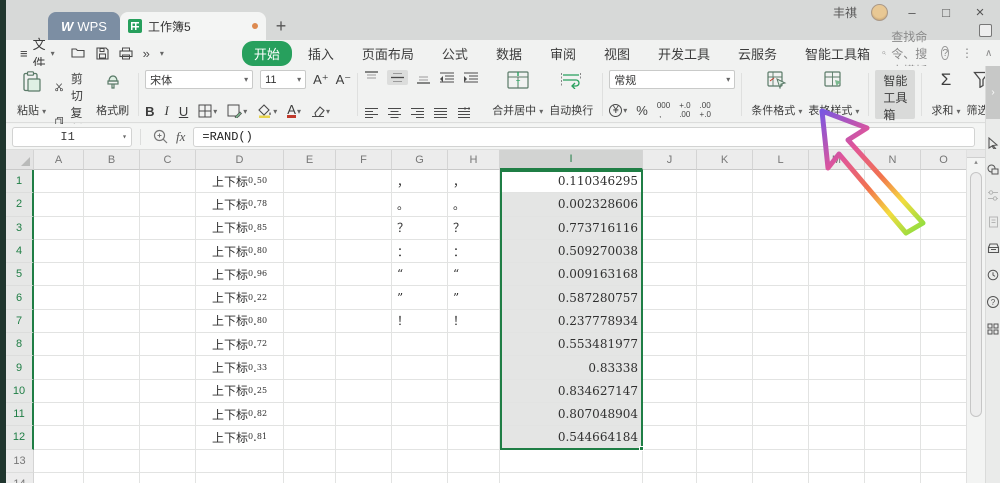 The height and width of the screenshot is (483, 1000). I want to click on cell-I13, so click(571, 461).